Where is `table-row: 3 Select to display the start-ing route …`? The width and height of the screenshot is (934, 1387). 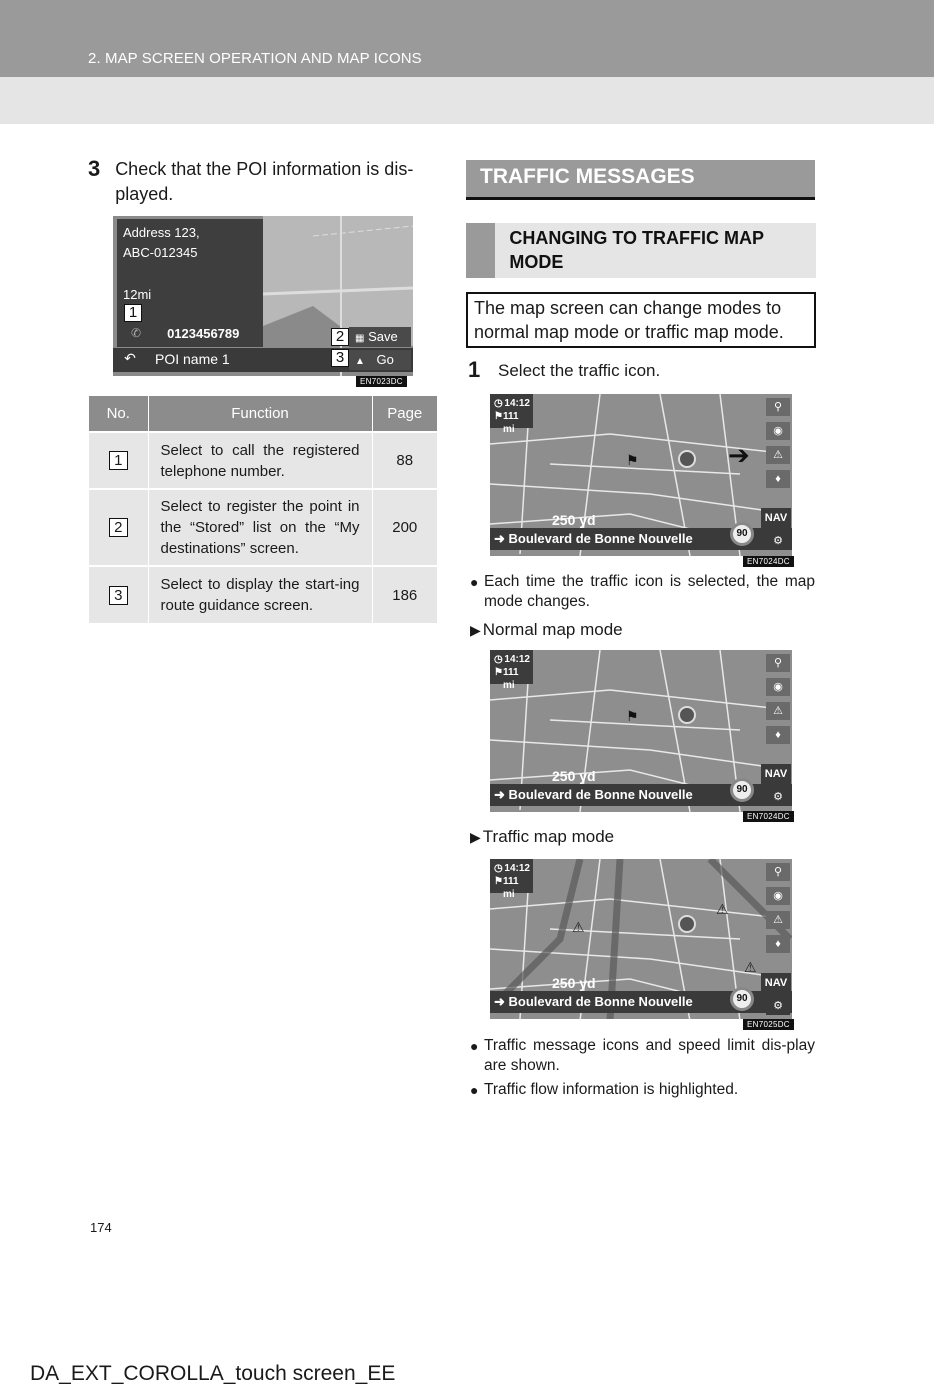 table-row: 3 Select to display the start-ing route … is located at coordinates (263, 594).